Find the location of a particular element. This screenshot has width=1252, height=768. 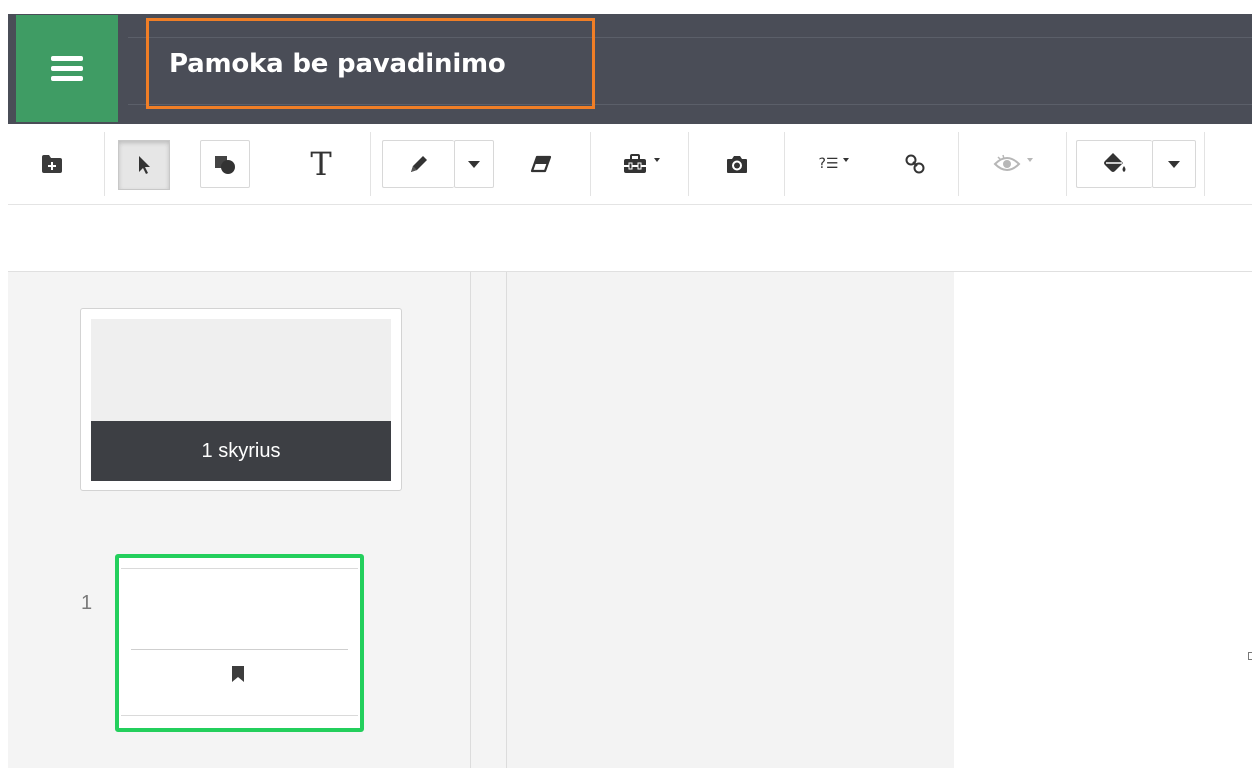

toolbox-icon is located at coordinates (634, 163).